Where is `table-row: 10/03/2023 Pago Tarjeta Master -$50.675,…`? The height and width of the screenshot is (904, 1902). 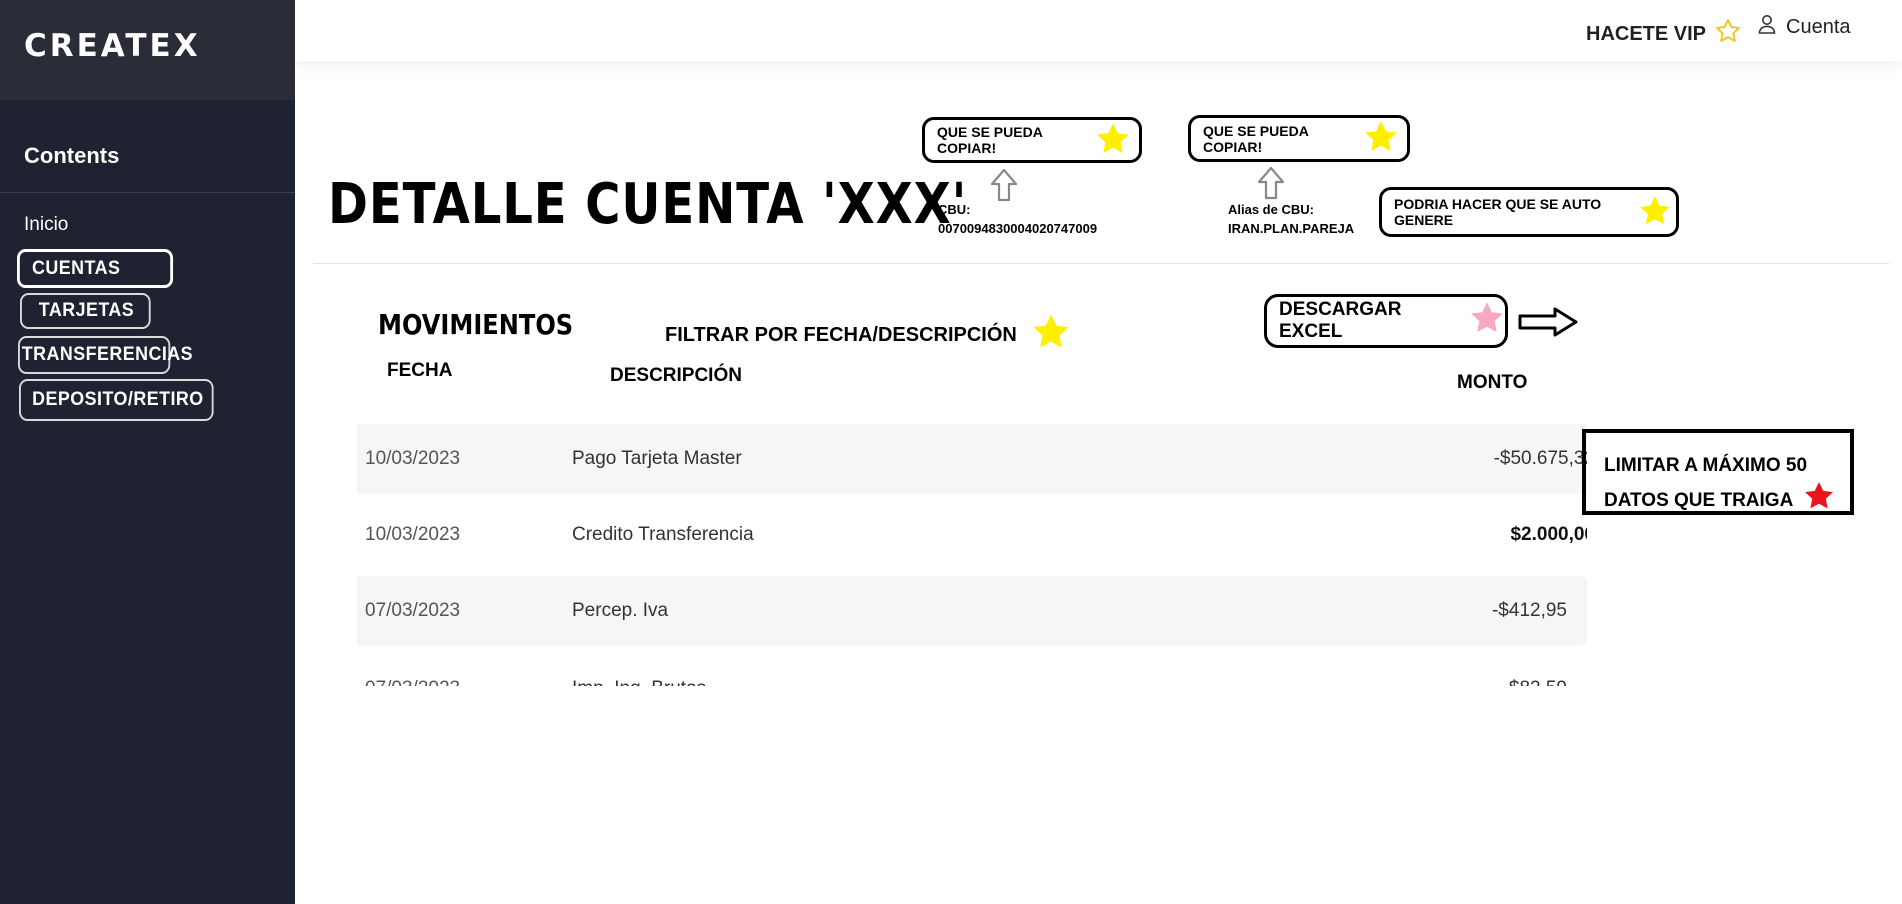 table-row: 10/03/2023 Pago Tarjeta Master -$50.675,… is located at coordinates (972, 459).